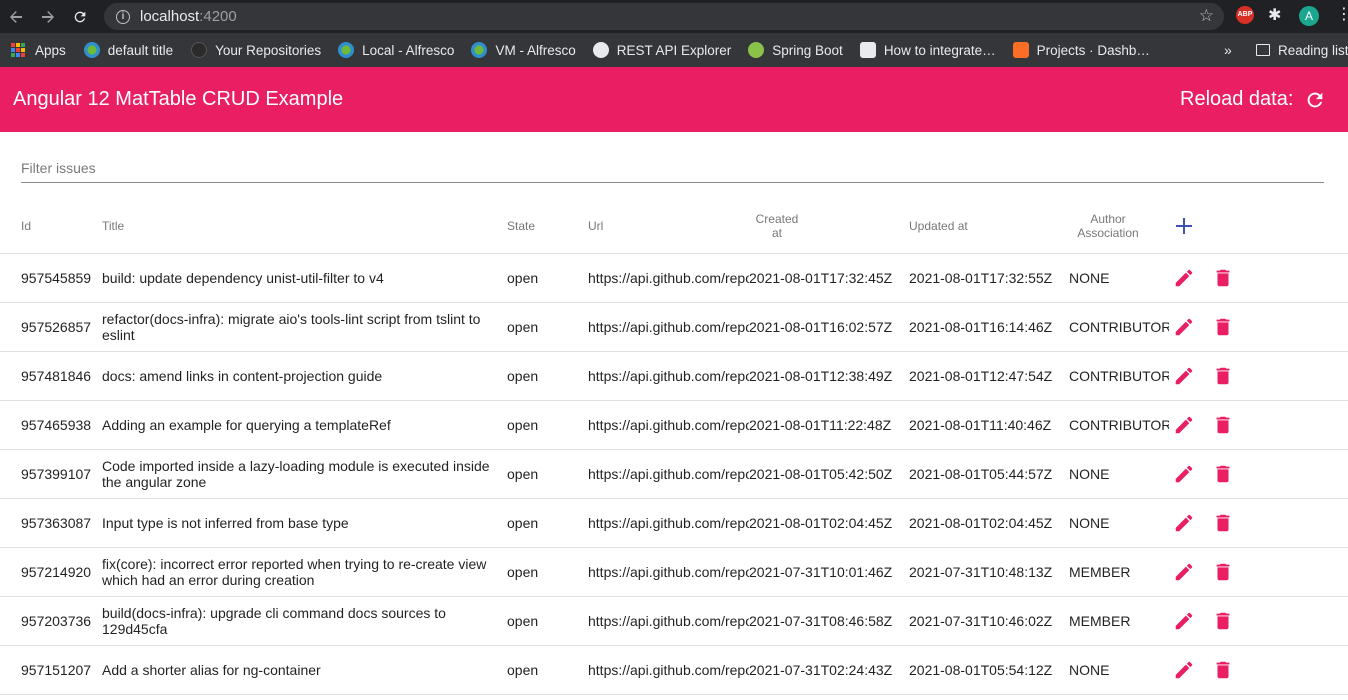 The height and width of the screenshot is (700, 1348). I want to click on bookmark-vm-alfresco: VM - Alfresco, so click(523, 50).